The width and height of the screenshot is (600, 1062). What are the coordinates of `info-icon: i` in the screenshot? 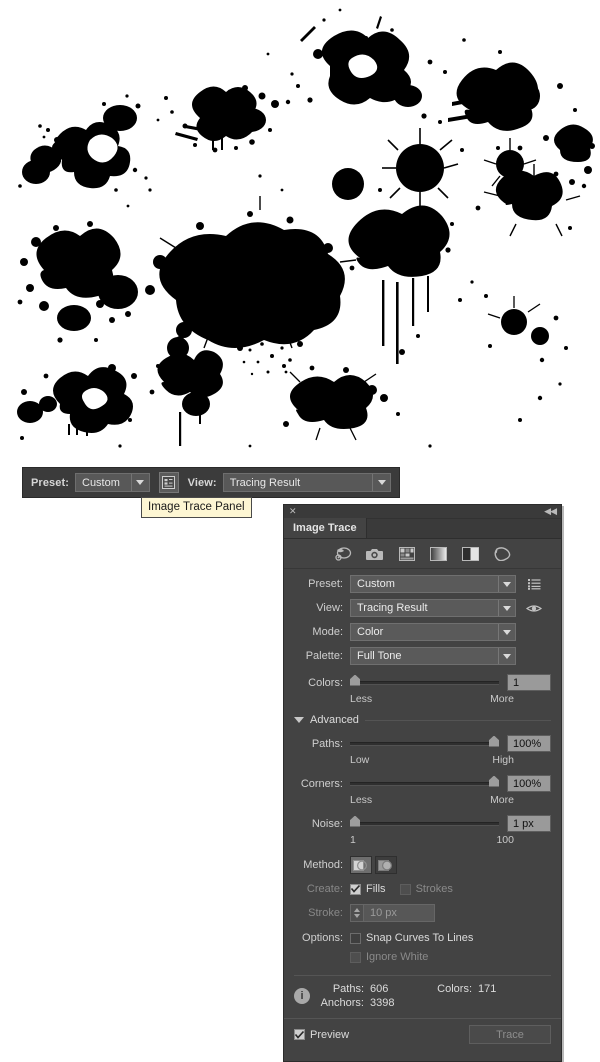 It's located at (302, 996).